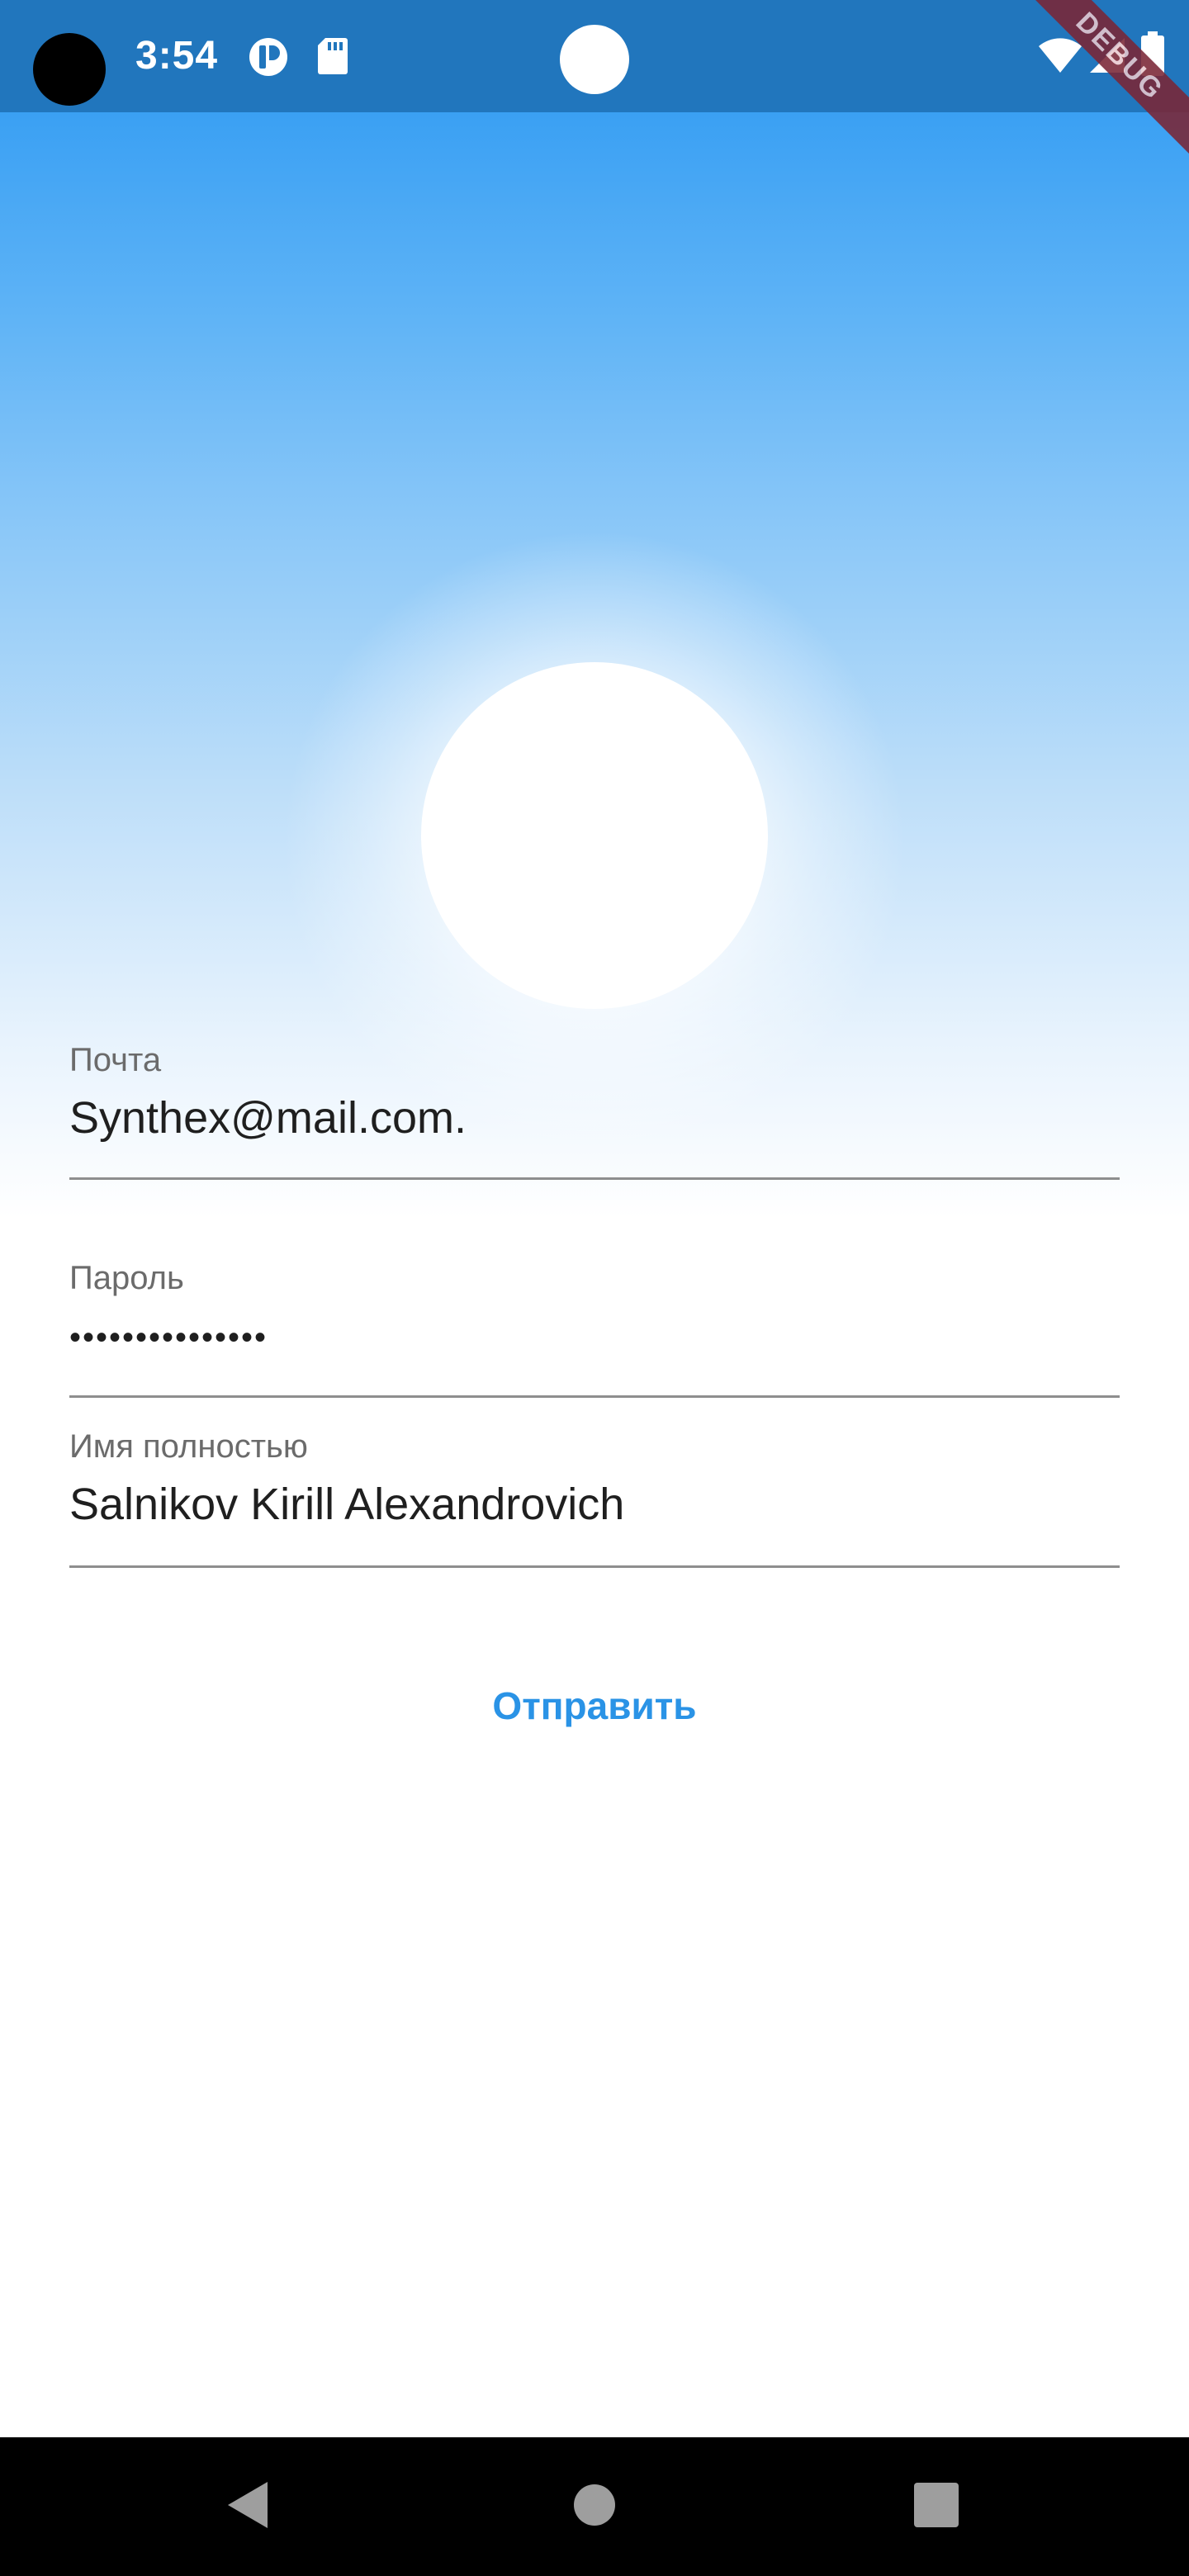 Image resolution: width=1189 pixels, height=2576 pixels. Describe the element at coordinates (594, 835) in the screenshot. I see `sun-image` at that location.